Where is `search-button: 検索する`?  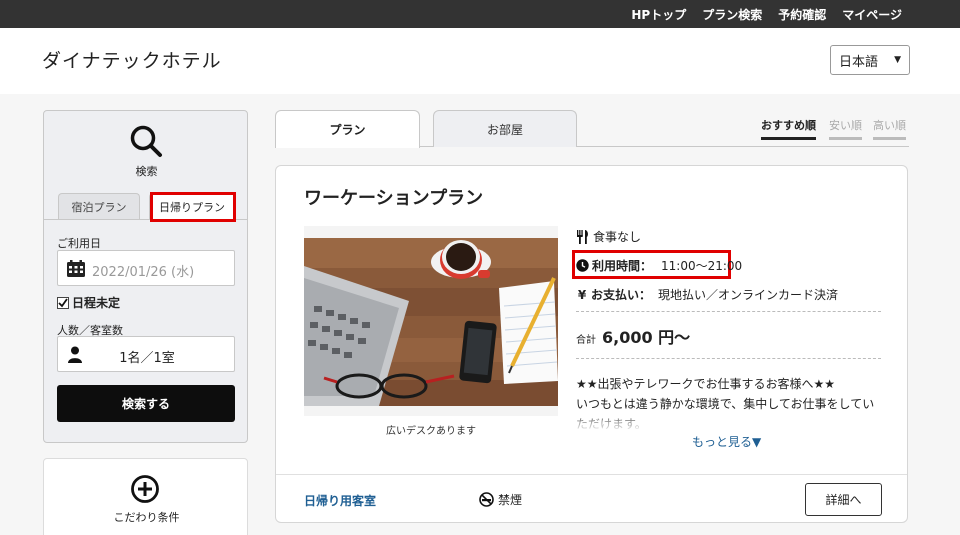
search-button: 検索する is located at coordinates (146, 403).